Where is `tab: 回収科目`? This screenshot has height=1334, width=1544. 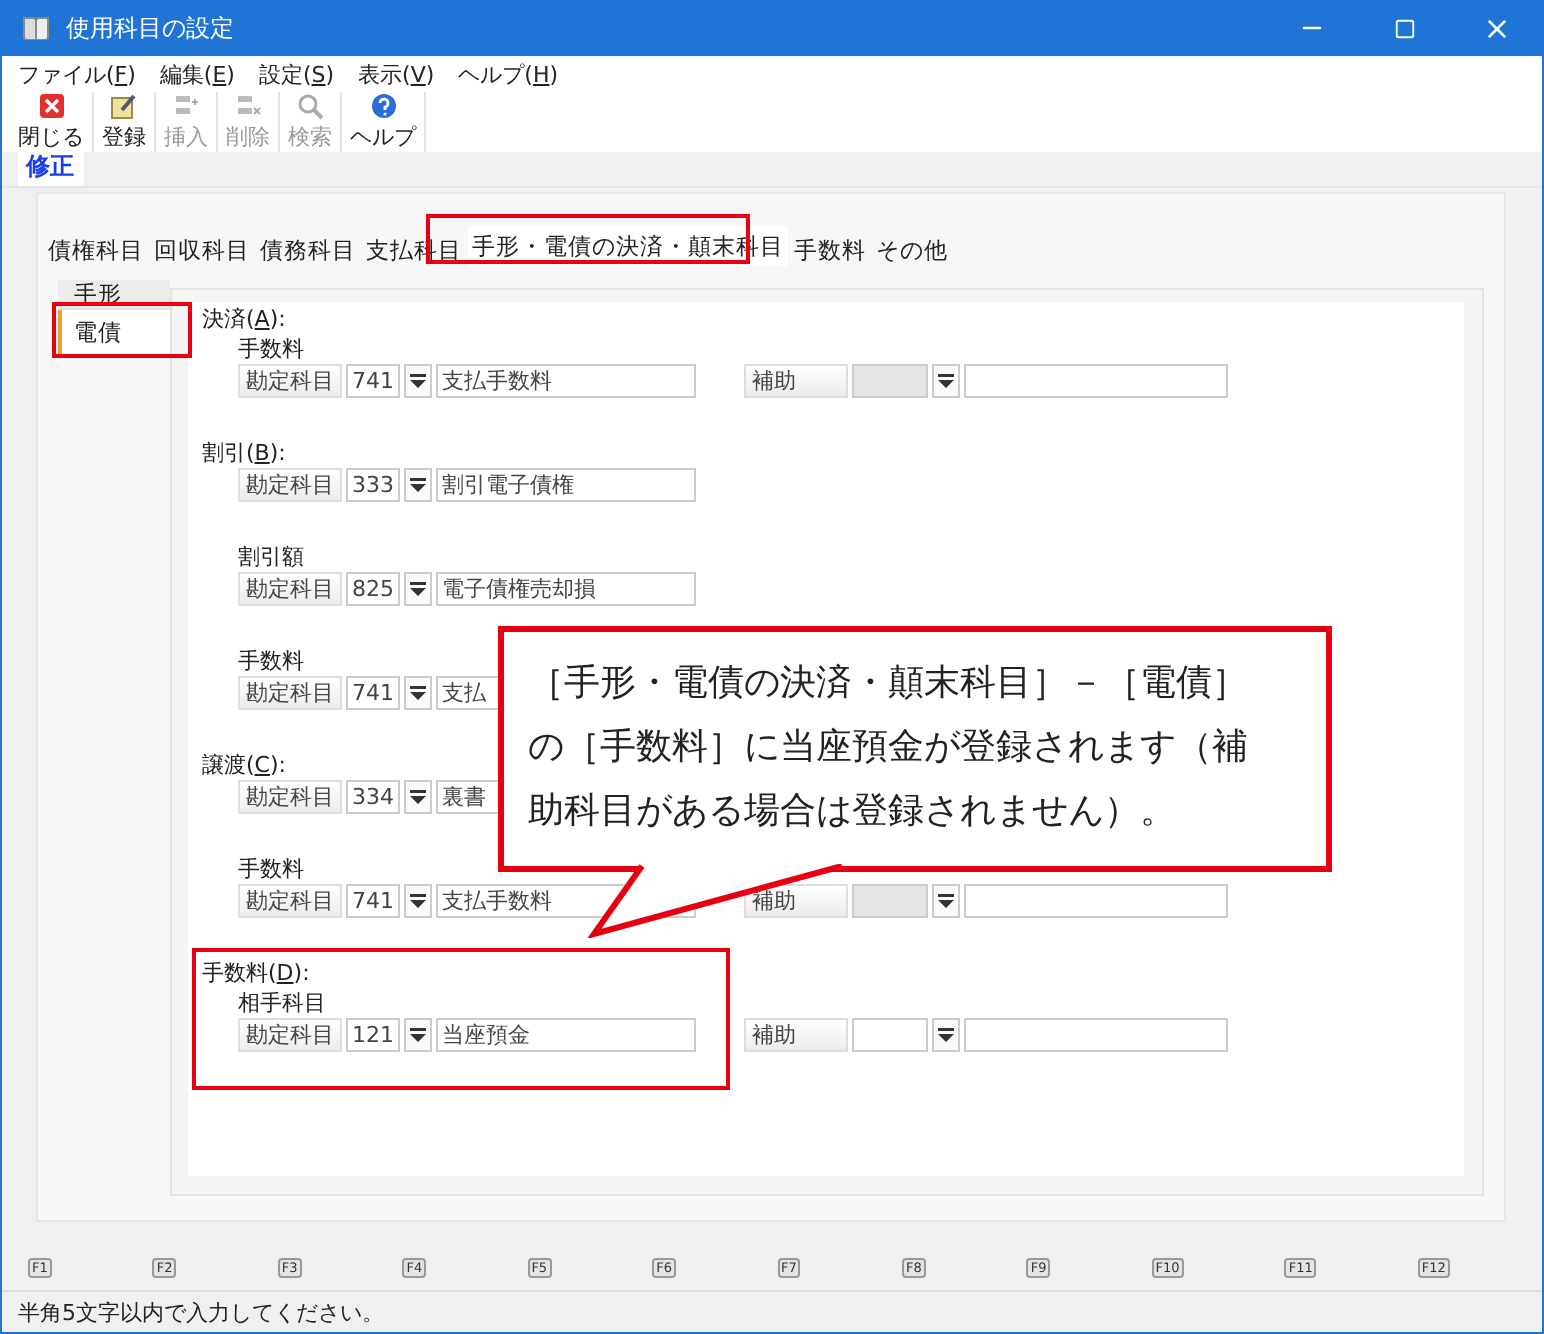
tab: 回収科目 is located at coordinates (202, 250).